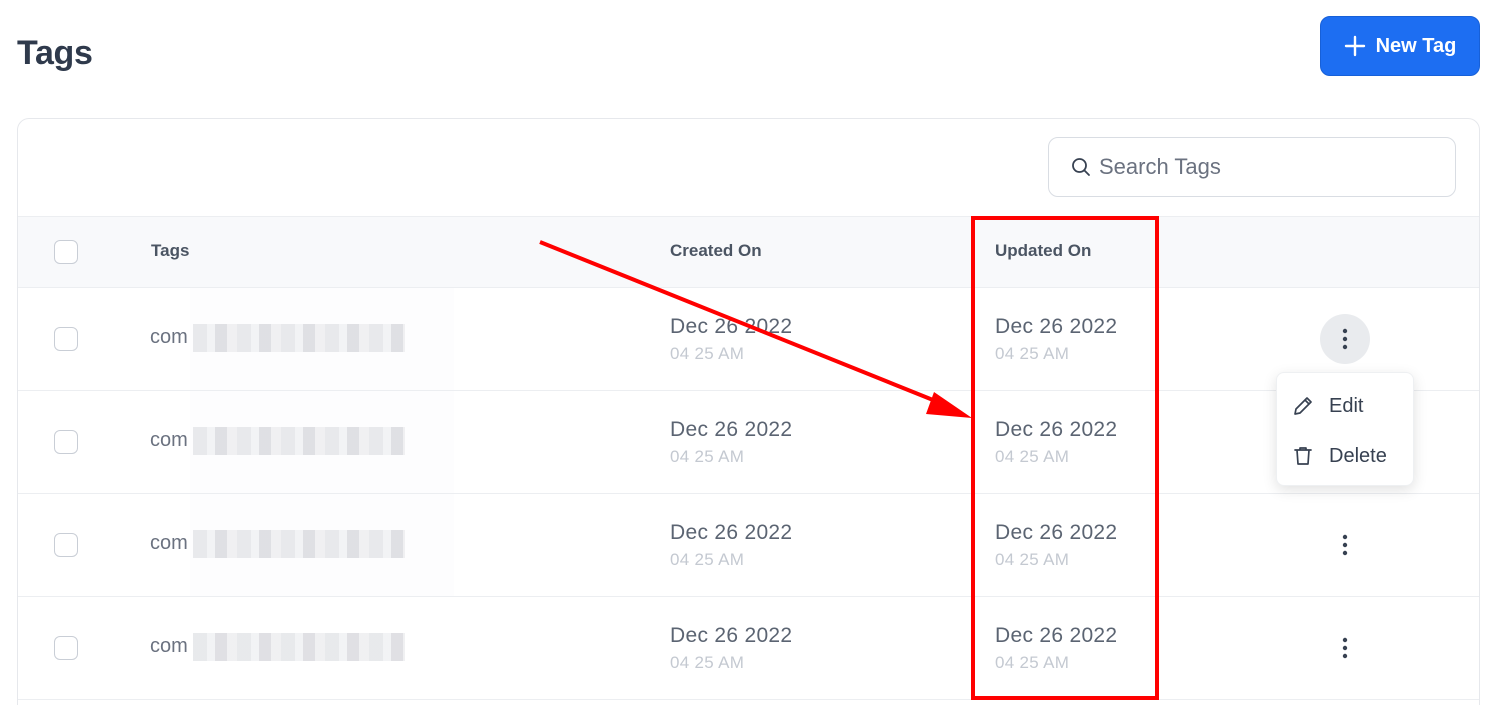 The width and height of the screenshot is (1510, 705). Describe the element at coordinates (1303, 406) in the screenshot. I see `pencil-icon` at that location.